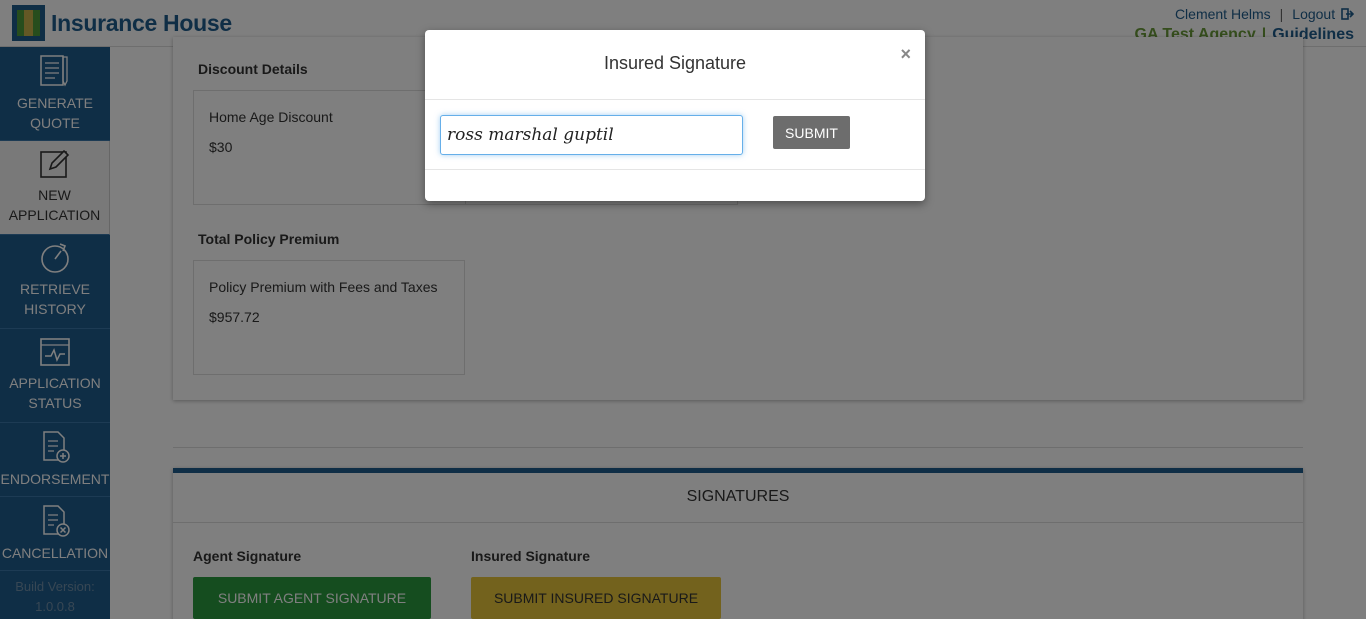  What do you see at coordinates (811, 132) in the screenshot?
I see `submit-button: SUBMIT` at bounding box center [811, 132].